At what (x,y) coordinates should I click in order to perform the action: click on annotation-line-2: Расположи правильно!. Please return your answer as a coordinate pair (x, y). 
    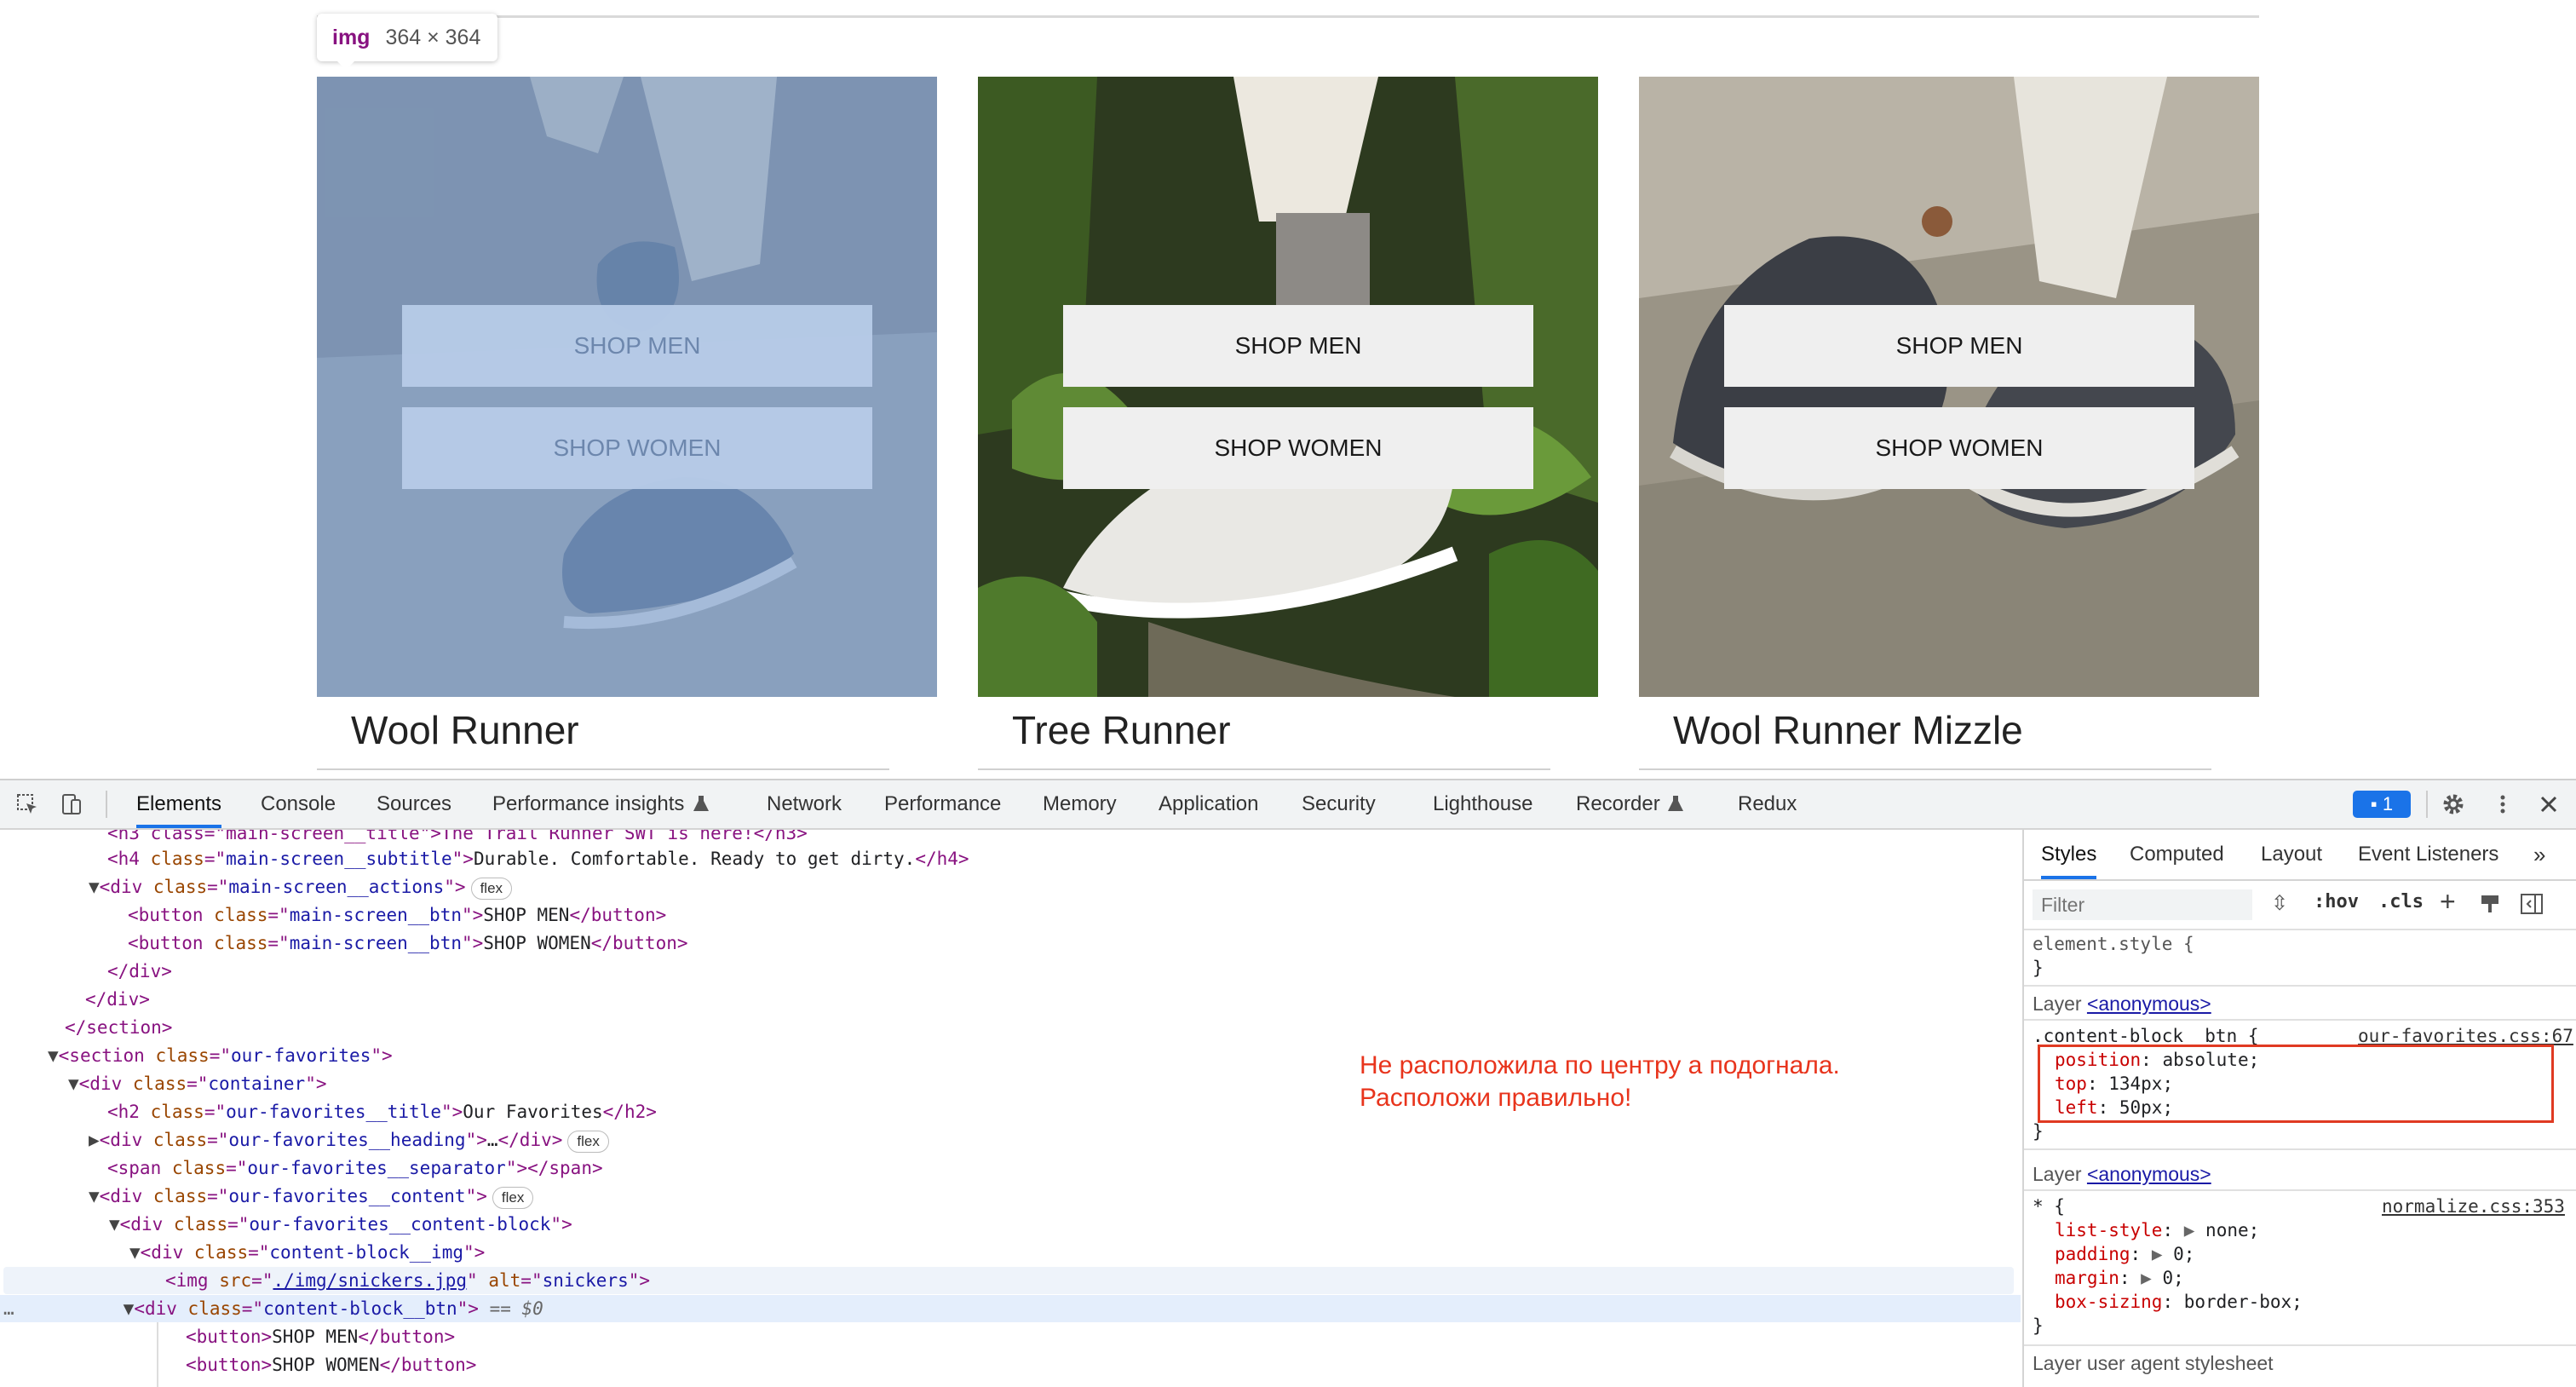
    Looking at the image, I should click on (1496, 1098).